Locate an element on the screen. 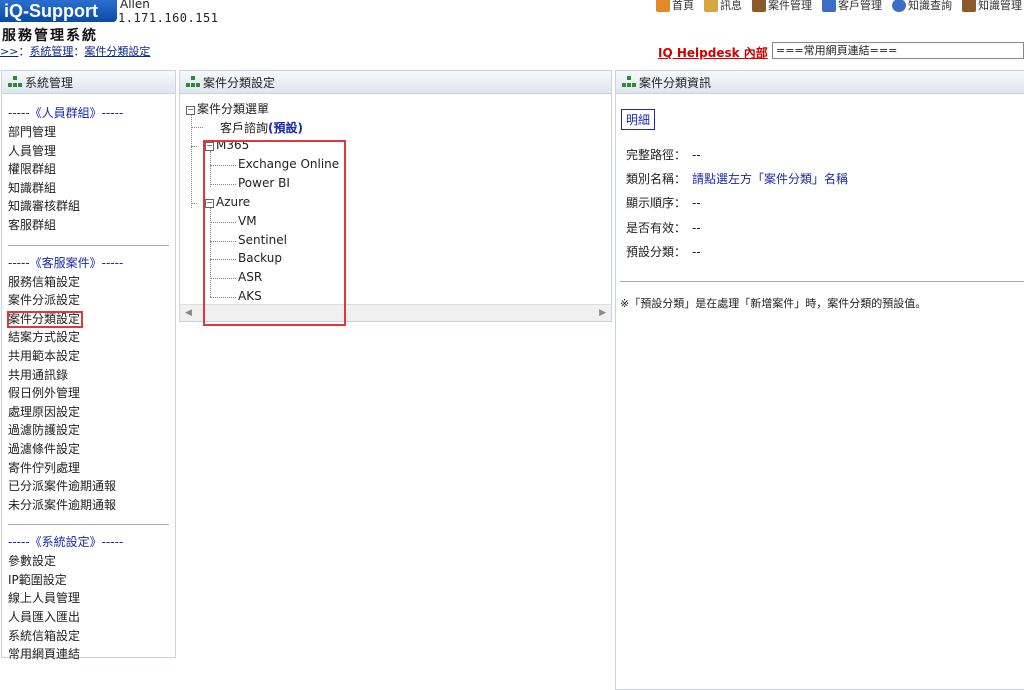  info-row-full-path: 完整路徑： -- is located at coordinates (663, 154).